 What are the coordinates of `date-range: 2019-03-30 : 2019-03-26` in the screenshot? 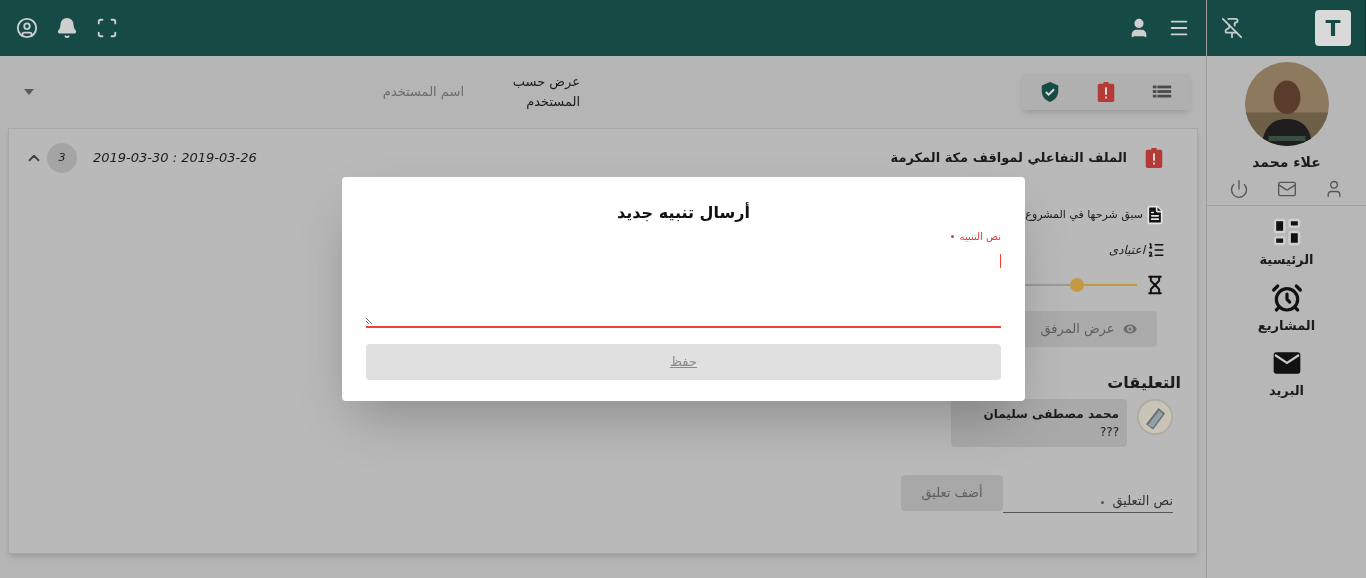 It's located at (175, 158).